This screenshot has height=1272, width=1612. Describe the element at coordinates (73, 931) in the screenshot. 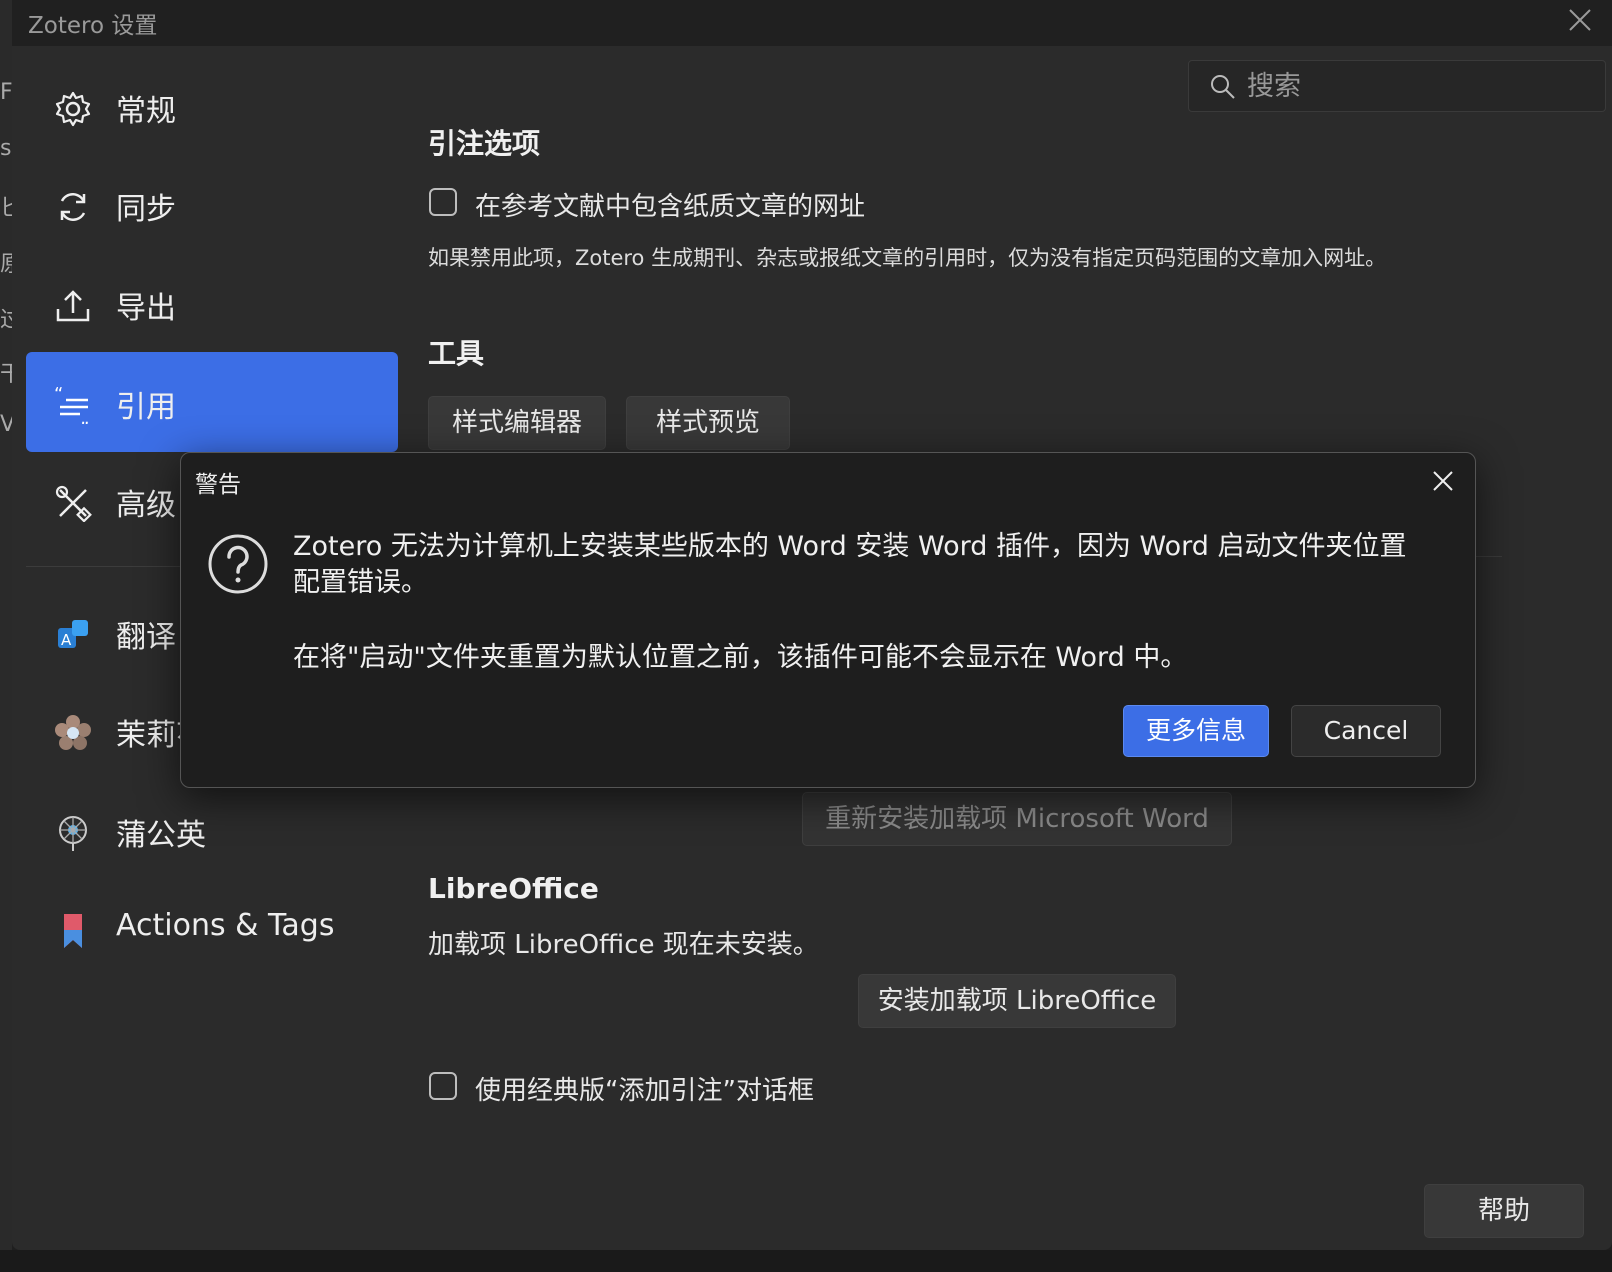

I see `bookmark-icon` at that location.